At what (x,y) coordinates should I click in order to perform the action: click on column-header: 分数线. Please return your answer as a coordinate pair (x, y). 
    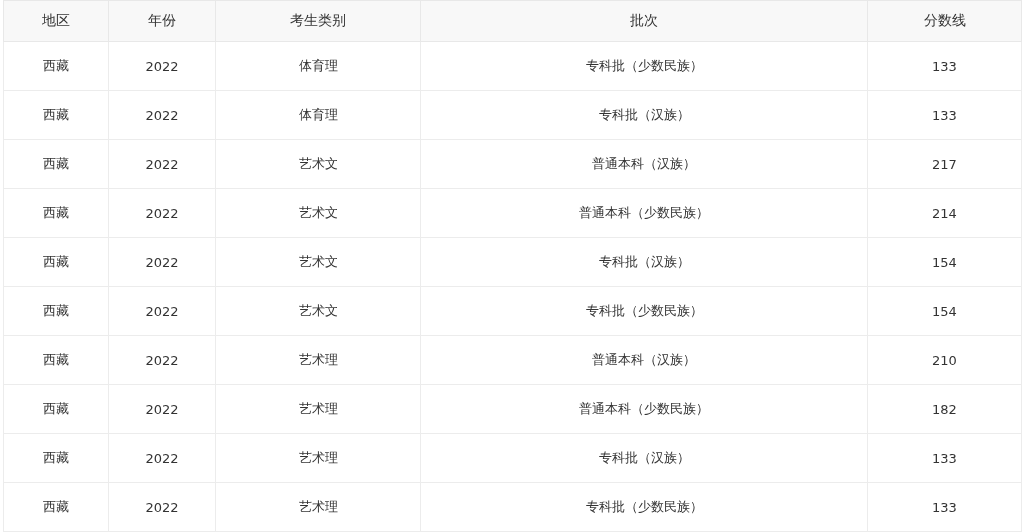
    Looking at the image, I should click on (944, 21).